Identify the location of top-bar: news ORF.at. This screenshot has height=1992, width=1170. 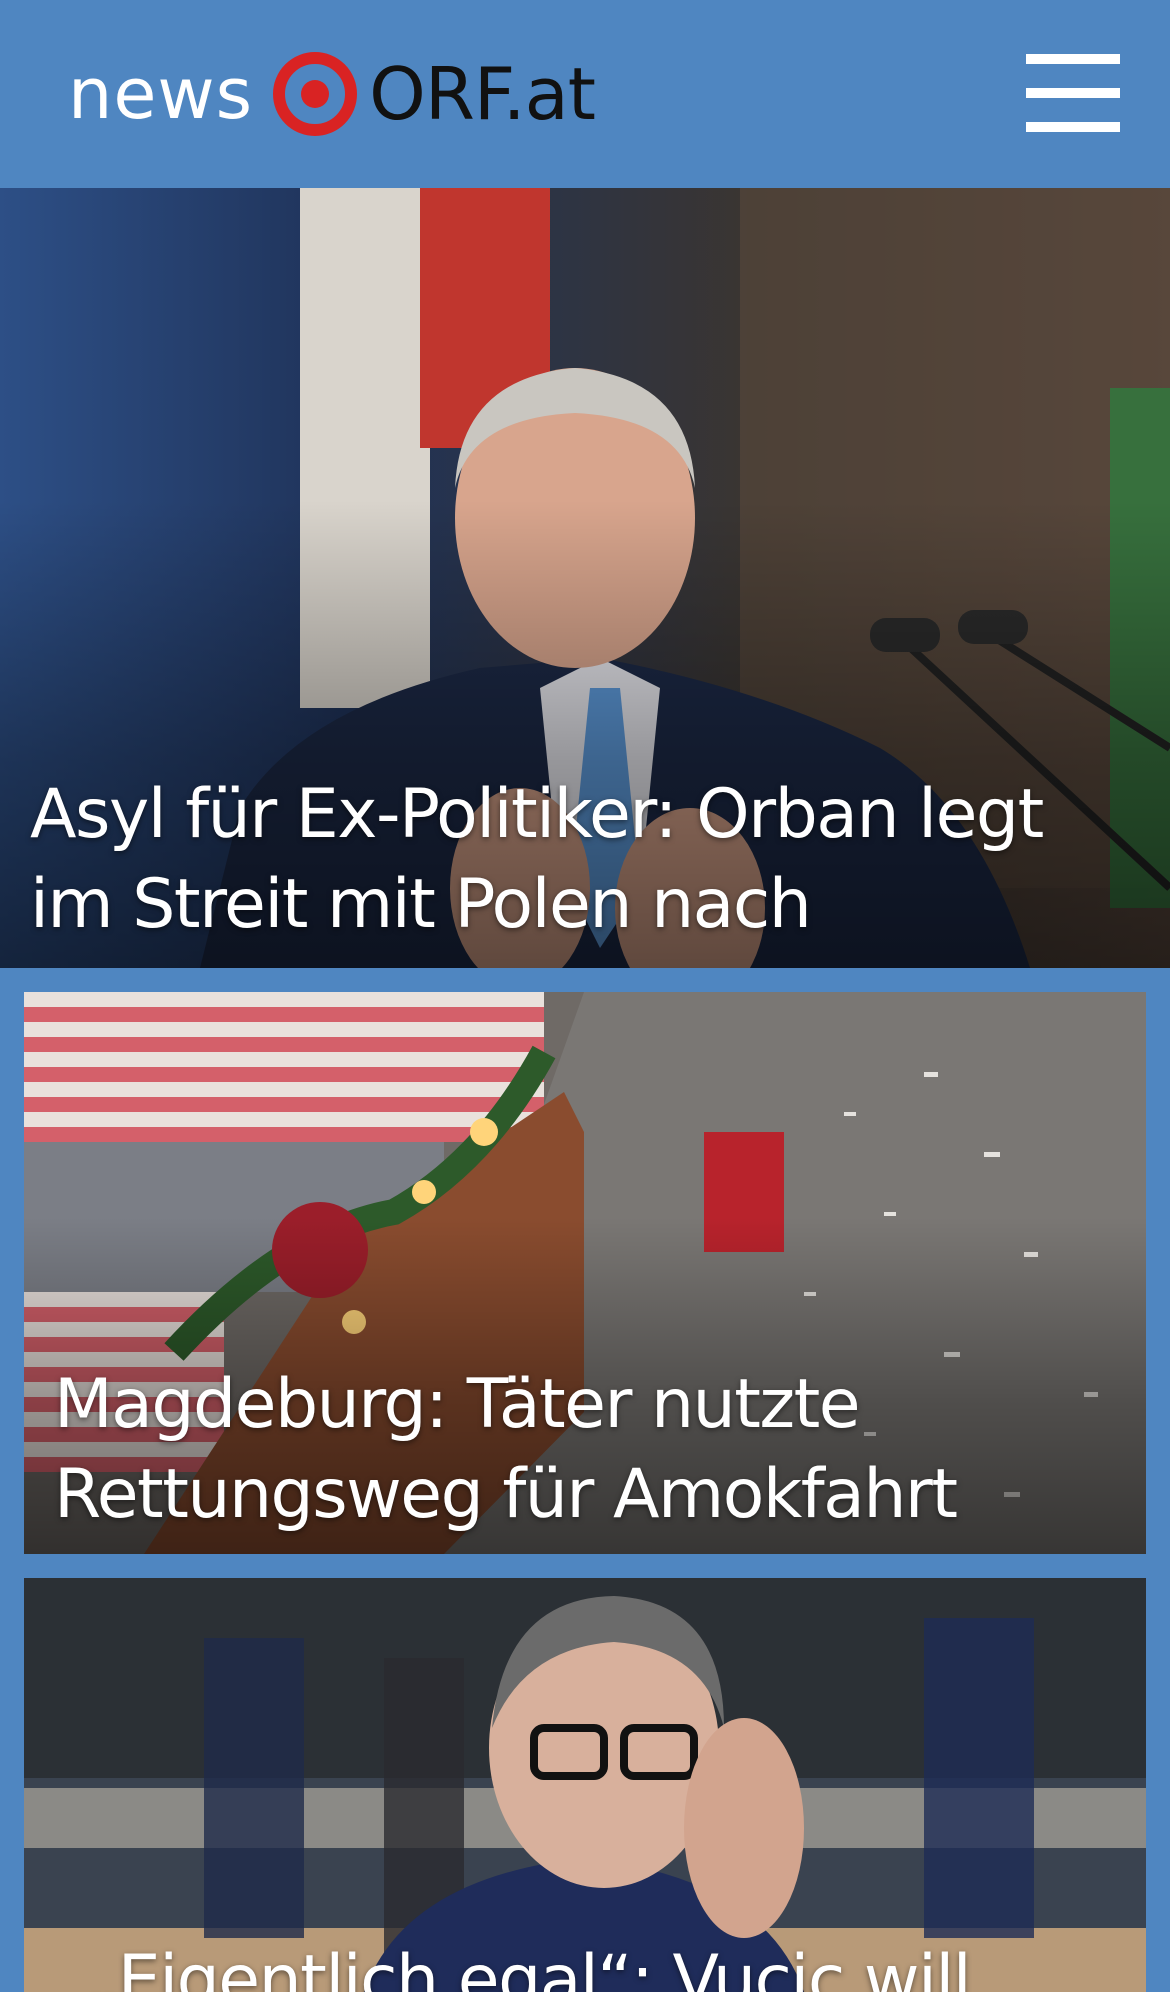
(585, 94).